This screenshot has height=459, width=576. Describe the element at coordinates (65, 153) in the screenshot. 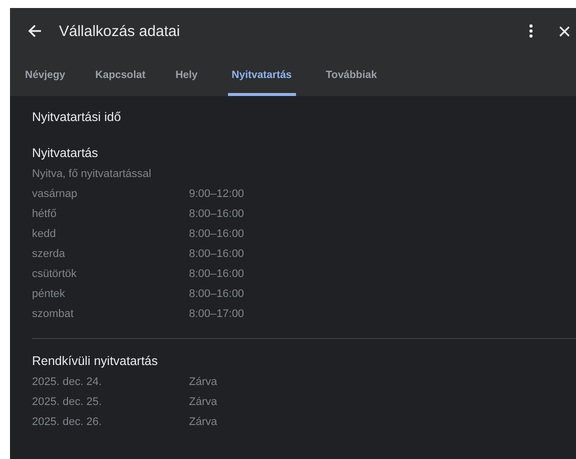

I see `group-title: Nyitvatartás` at that location.